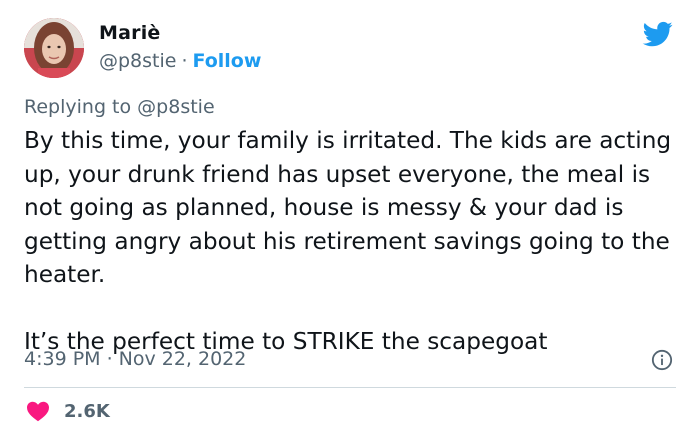 Image resolution: width=700 pixels, height=441 pixels. What do you see at coordinates (78, 107) in the screenshot?
I see `reply-prefix: Replying to` at bounding box center [78, 107].